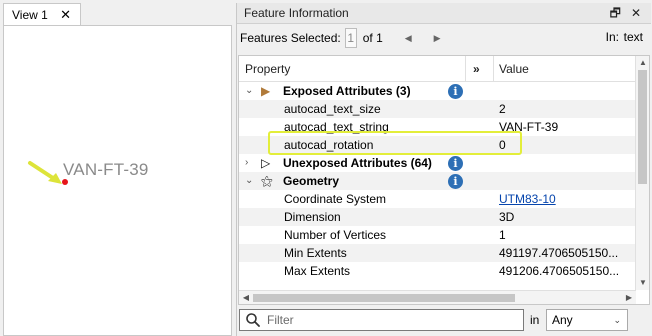 The height and width of the screenshot is (336, 652). Describe the element at coordinates (527, 199) in the screenshot. I see `property-value-link: UTM83-10` at that location.